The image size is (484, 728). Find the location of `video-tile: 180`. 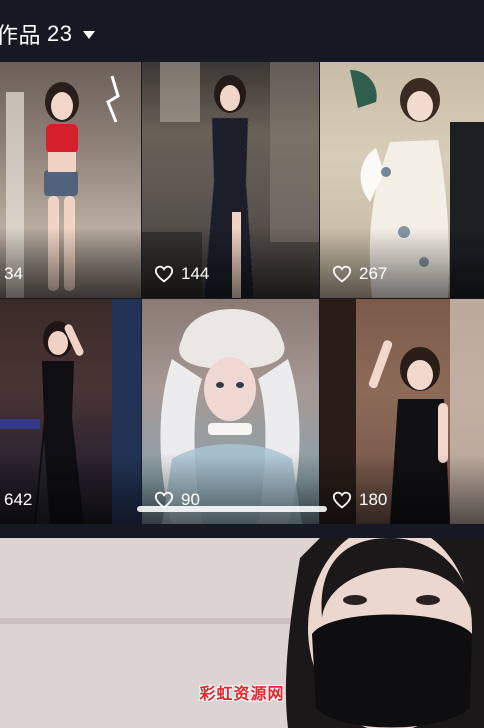

video-tile: 180 is located at coordinates (402, 411).